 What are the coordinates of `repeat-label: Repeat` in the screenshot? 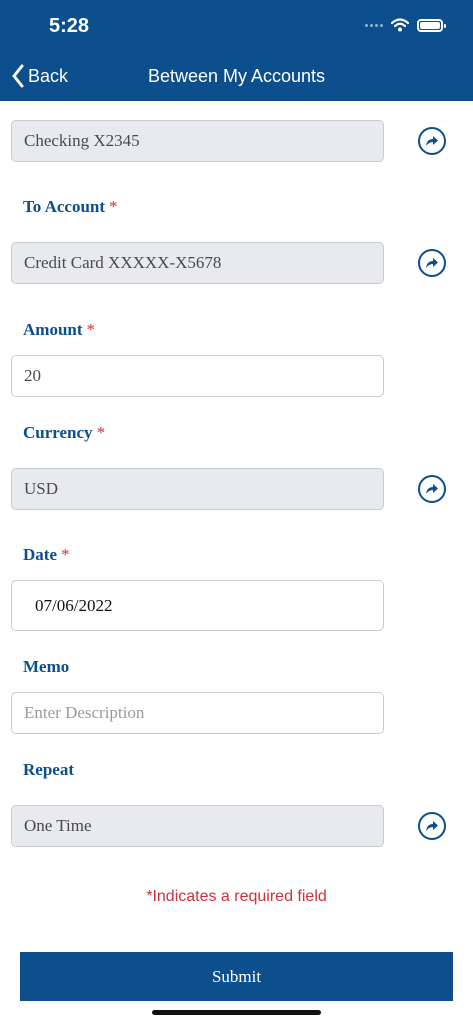 It's located at (48, 769).